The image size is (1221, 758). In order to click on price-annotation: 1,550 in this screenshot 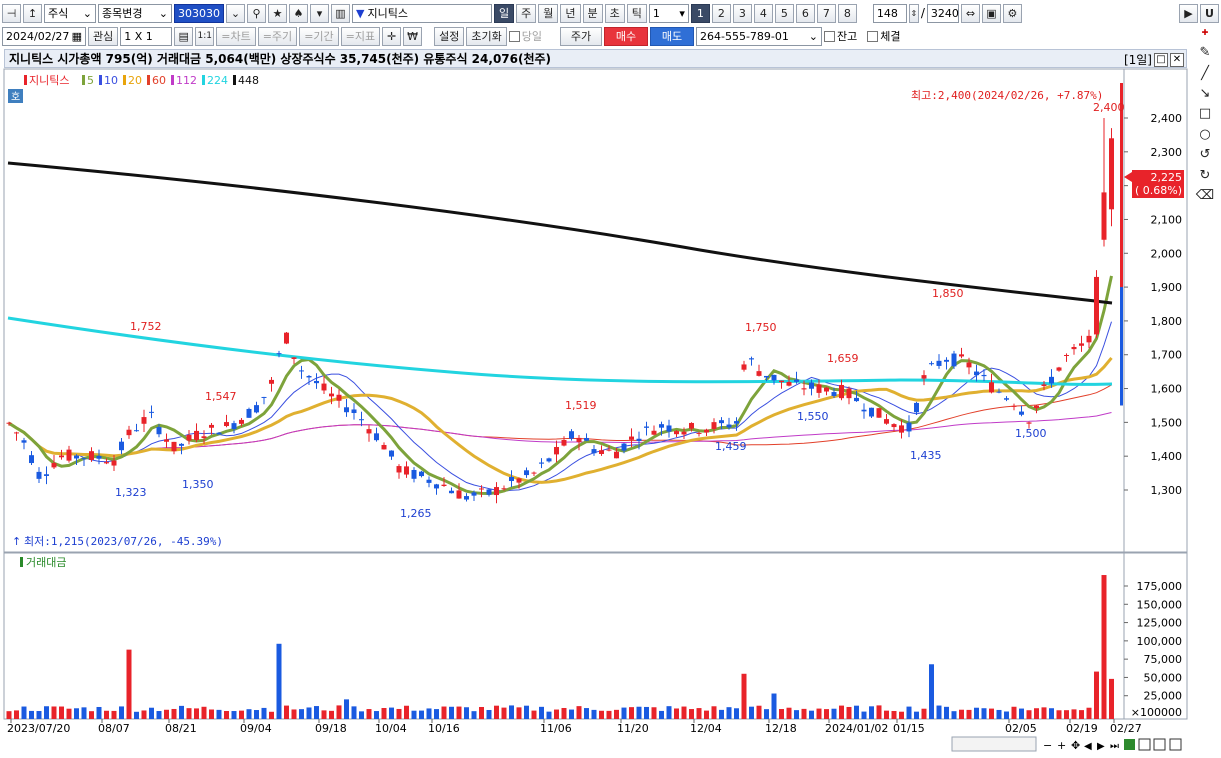, I will do `click(813, 416)`.